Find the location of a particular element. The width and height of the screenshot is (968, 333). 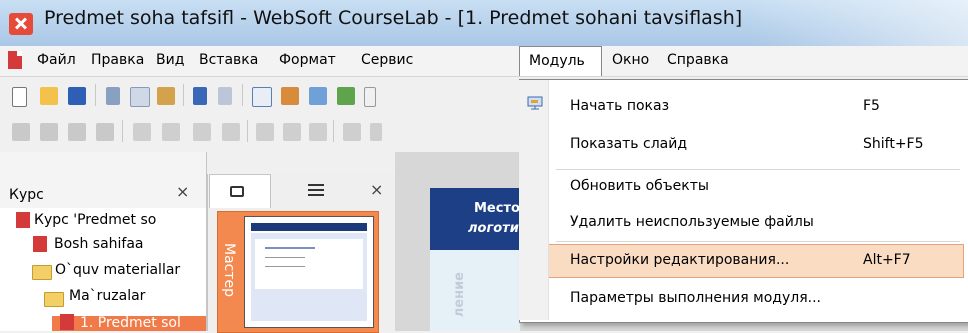

menu-insert: Вставка is located at coordinates (228, 60).